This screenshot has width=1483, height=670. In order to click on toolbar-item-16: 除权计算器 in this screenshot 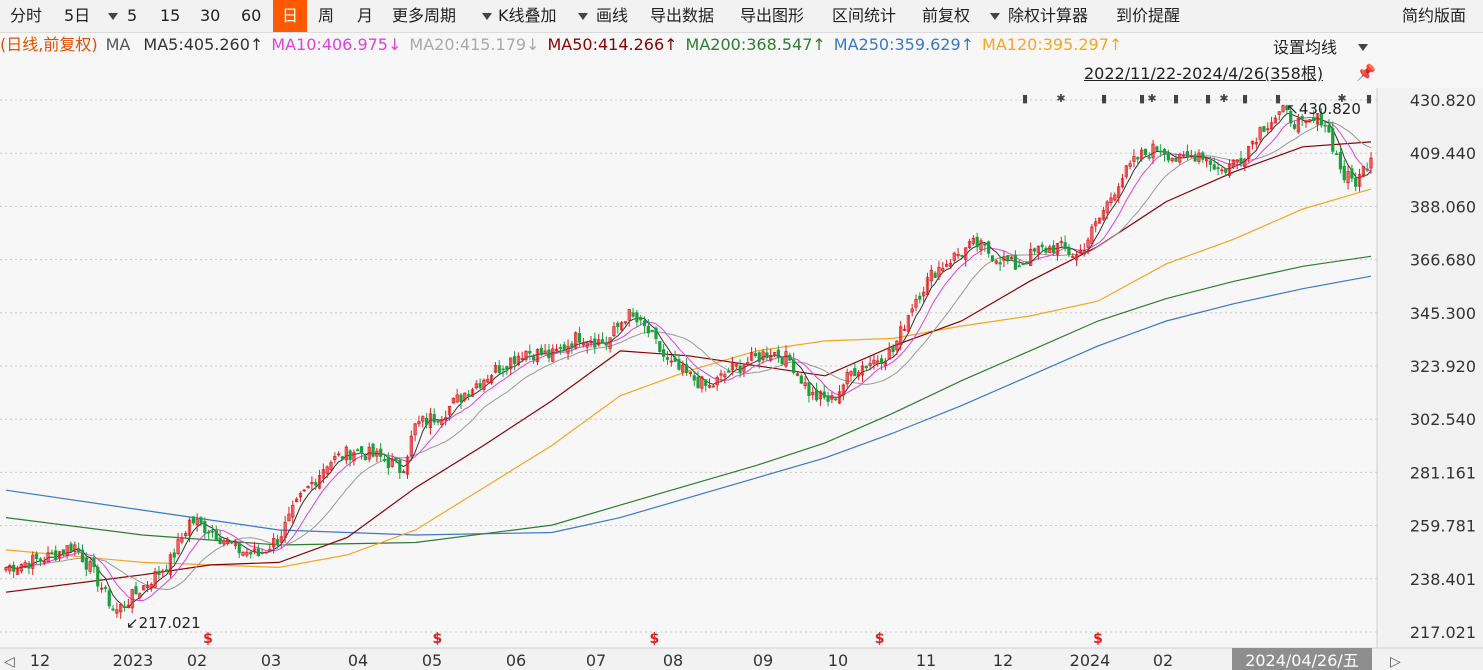, I will do `click(1048, 16)`.